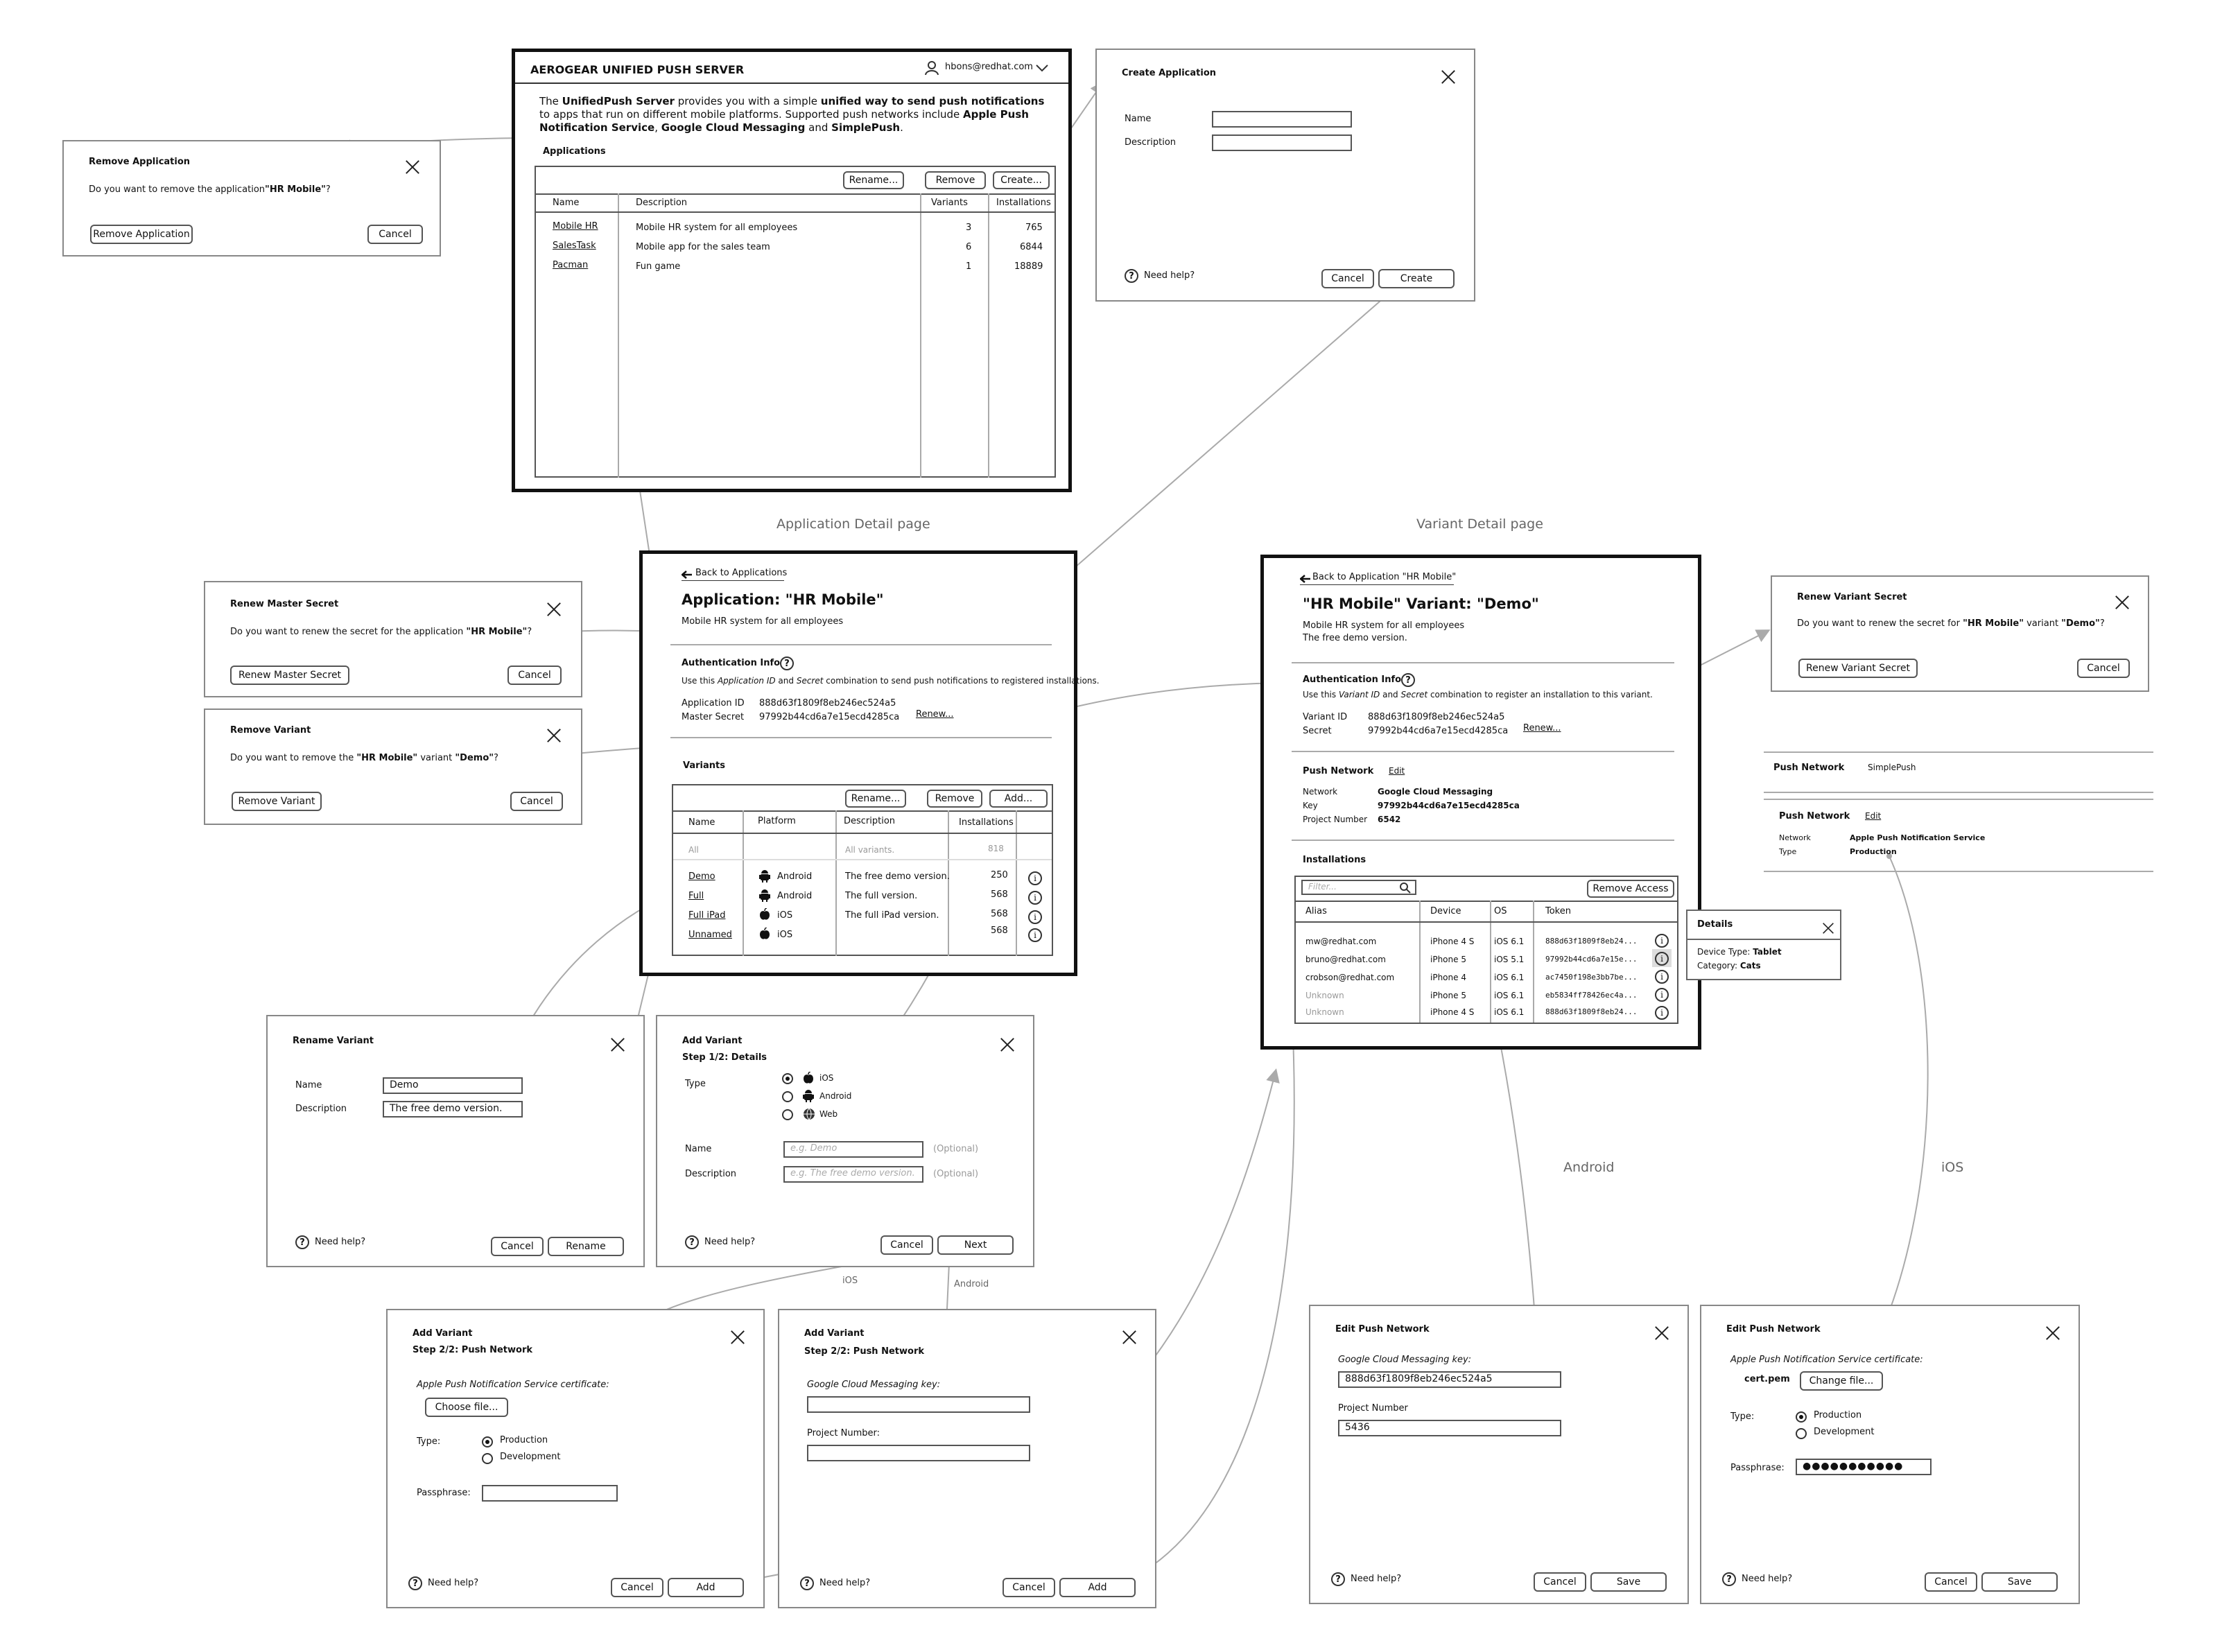  I want to click on variant-link-full: Full, so click(696, 896).